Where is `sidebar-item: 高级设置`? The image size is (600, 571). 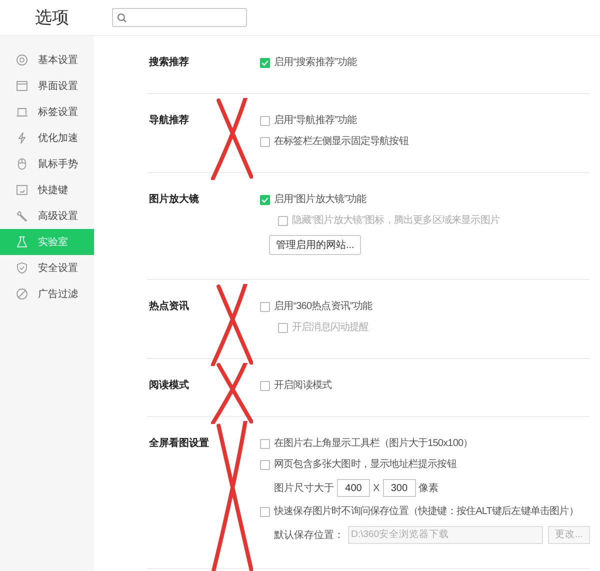 sidebar-item: 高级设置 is located at coordinates (47, 216).